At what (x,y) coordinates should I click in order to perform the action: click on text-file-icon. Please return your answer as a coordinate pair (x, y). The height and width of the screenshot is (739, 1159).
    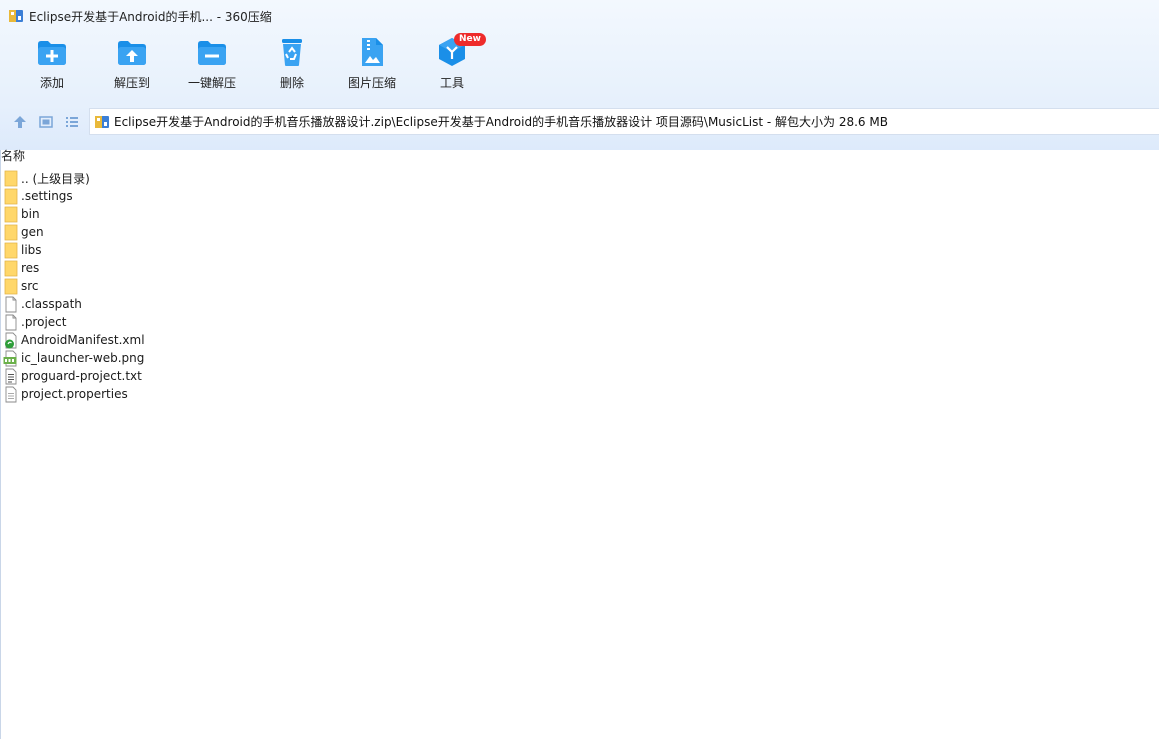
    Looking at the image, I should click on (11, 376).